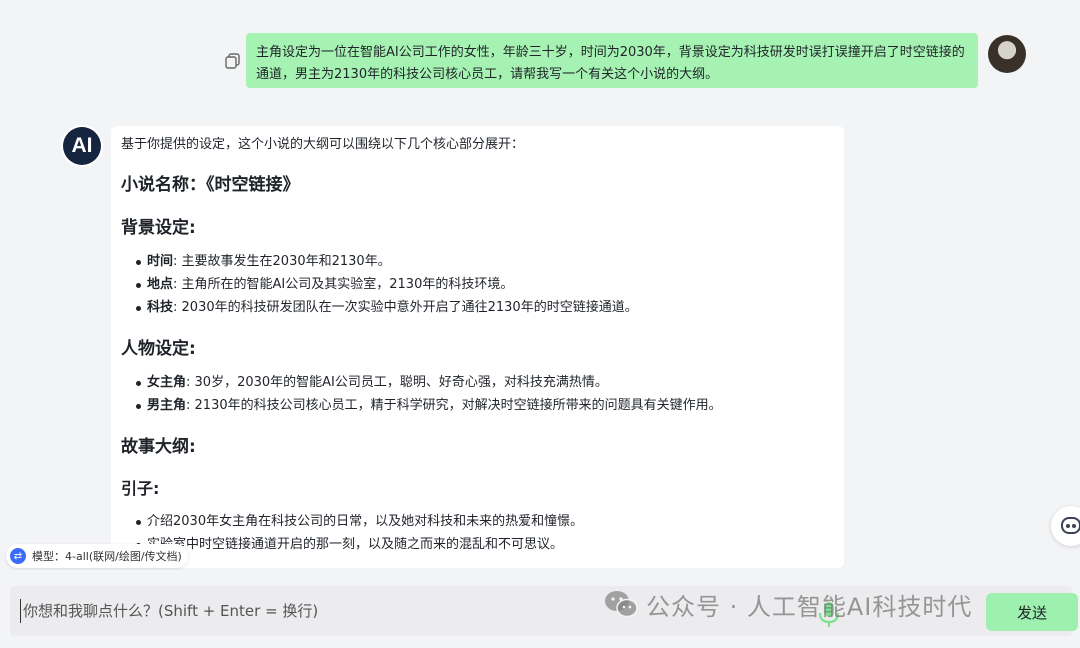 This screenshot has height=648, width=1080. What do you see at coordinates (355, 544) in the screenshot?
I see `list-item-text: 实验室中时空链接通道开启的那一刻，以及随之而来的混乱和不可思议。` at bounding box center [355, 544].